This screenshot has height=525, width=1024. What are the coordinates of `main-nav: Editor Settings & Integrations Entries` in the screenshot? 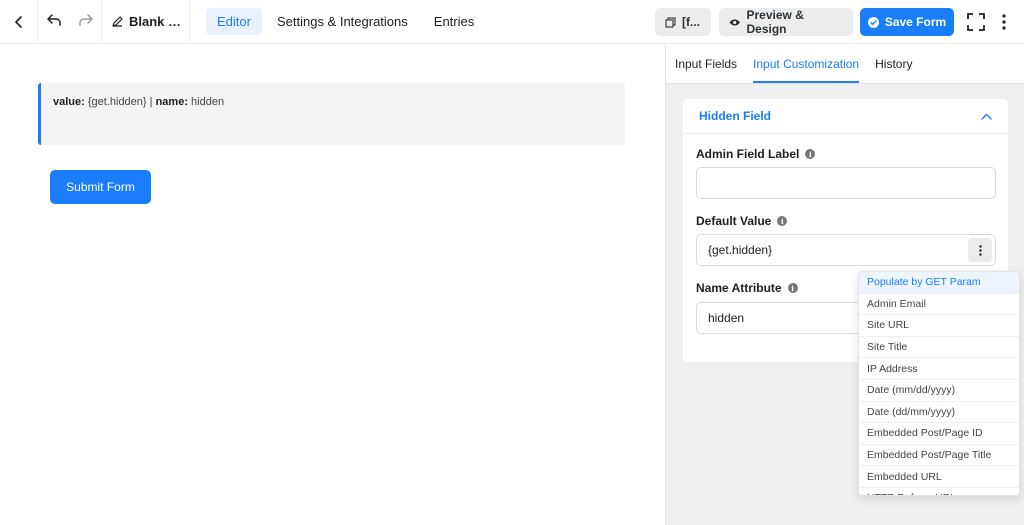 It's located at (345, 21).